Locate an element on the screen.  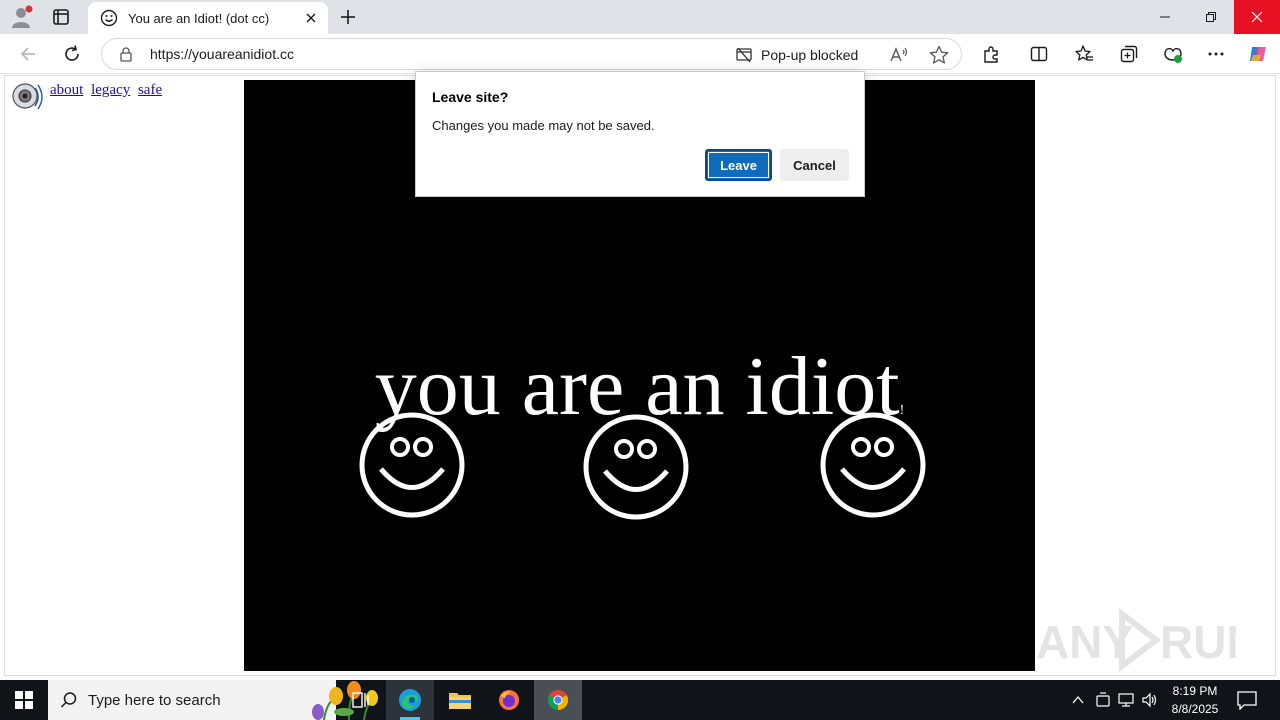
show-hidden-icons-chevron-icon is located at coordinates (1078, 700).